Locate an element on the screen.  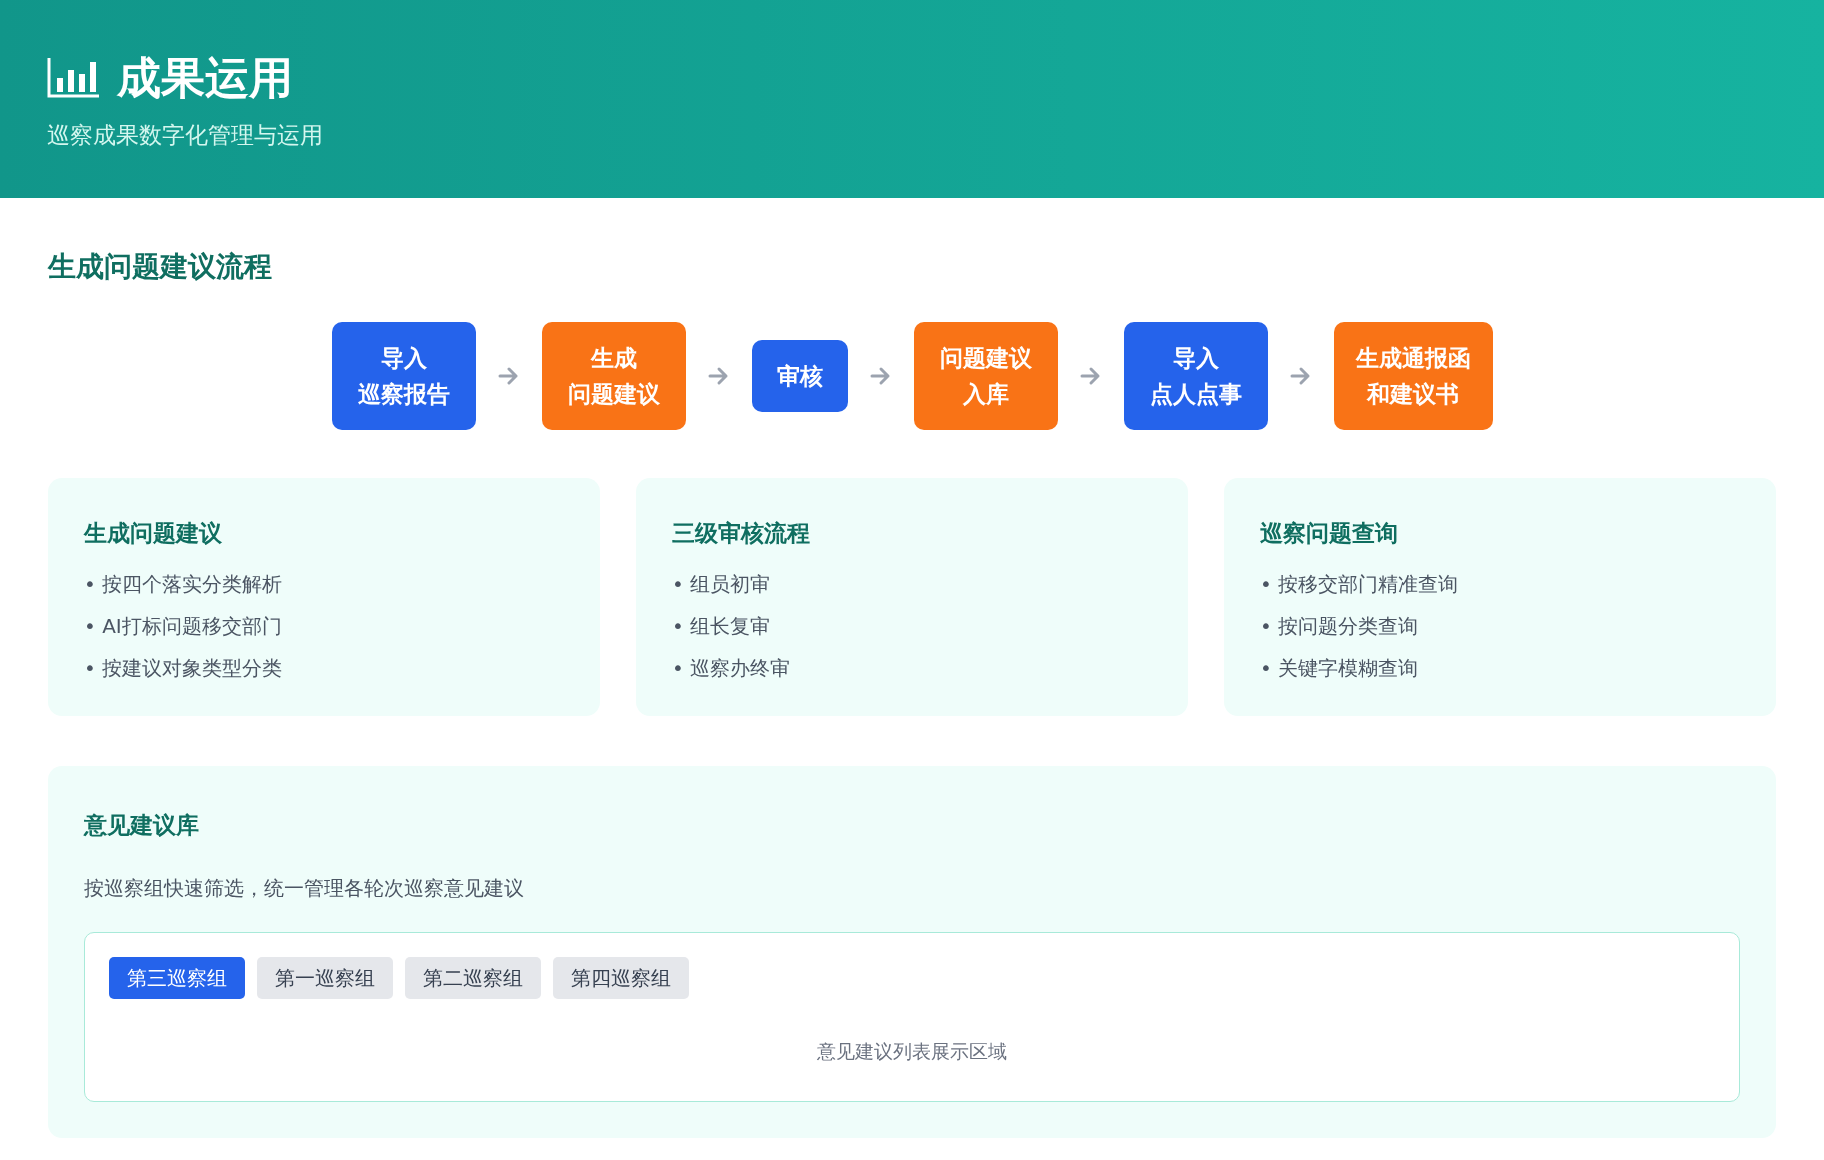
card-list-item: • 按四个落实分类解析 is located at coordinates (184, 584).